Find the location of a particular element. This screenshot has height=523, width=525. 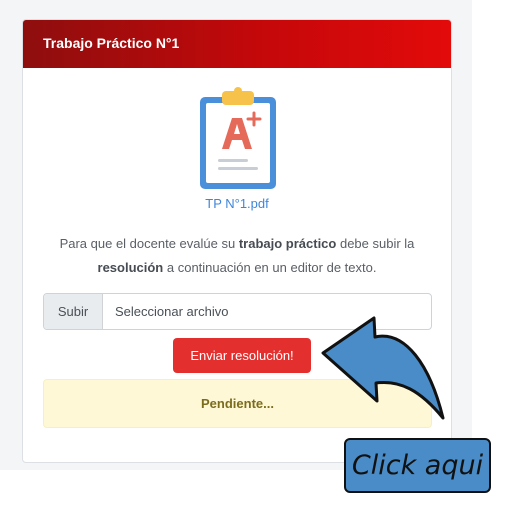

upload-button: Subir is located at coordinates (73, 311).